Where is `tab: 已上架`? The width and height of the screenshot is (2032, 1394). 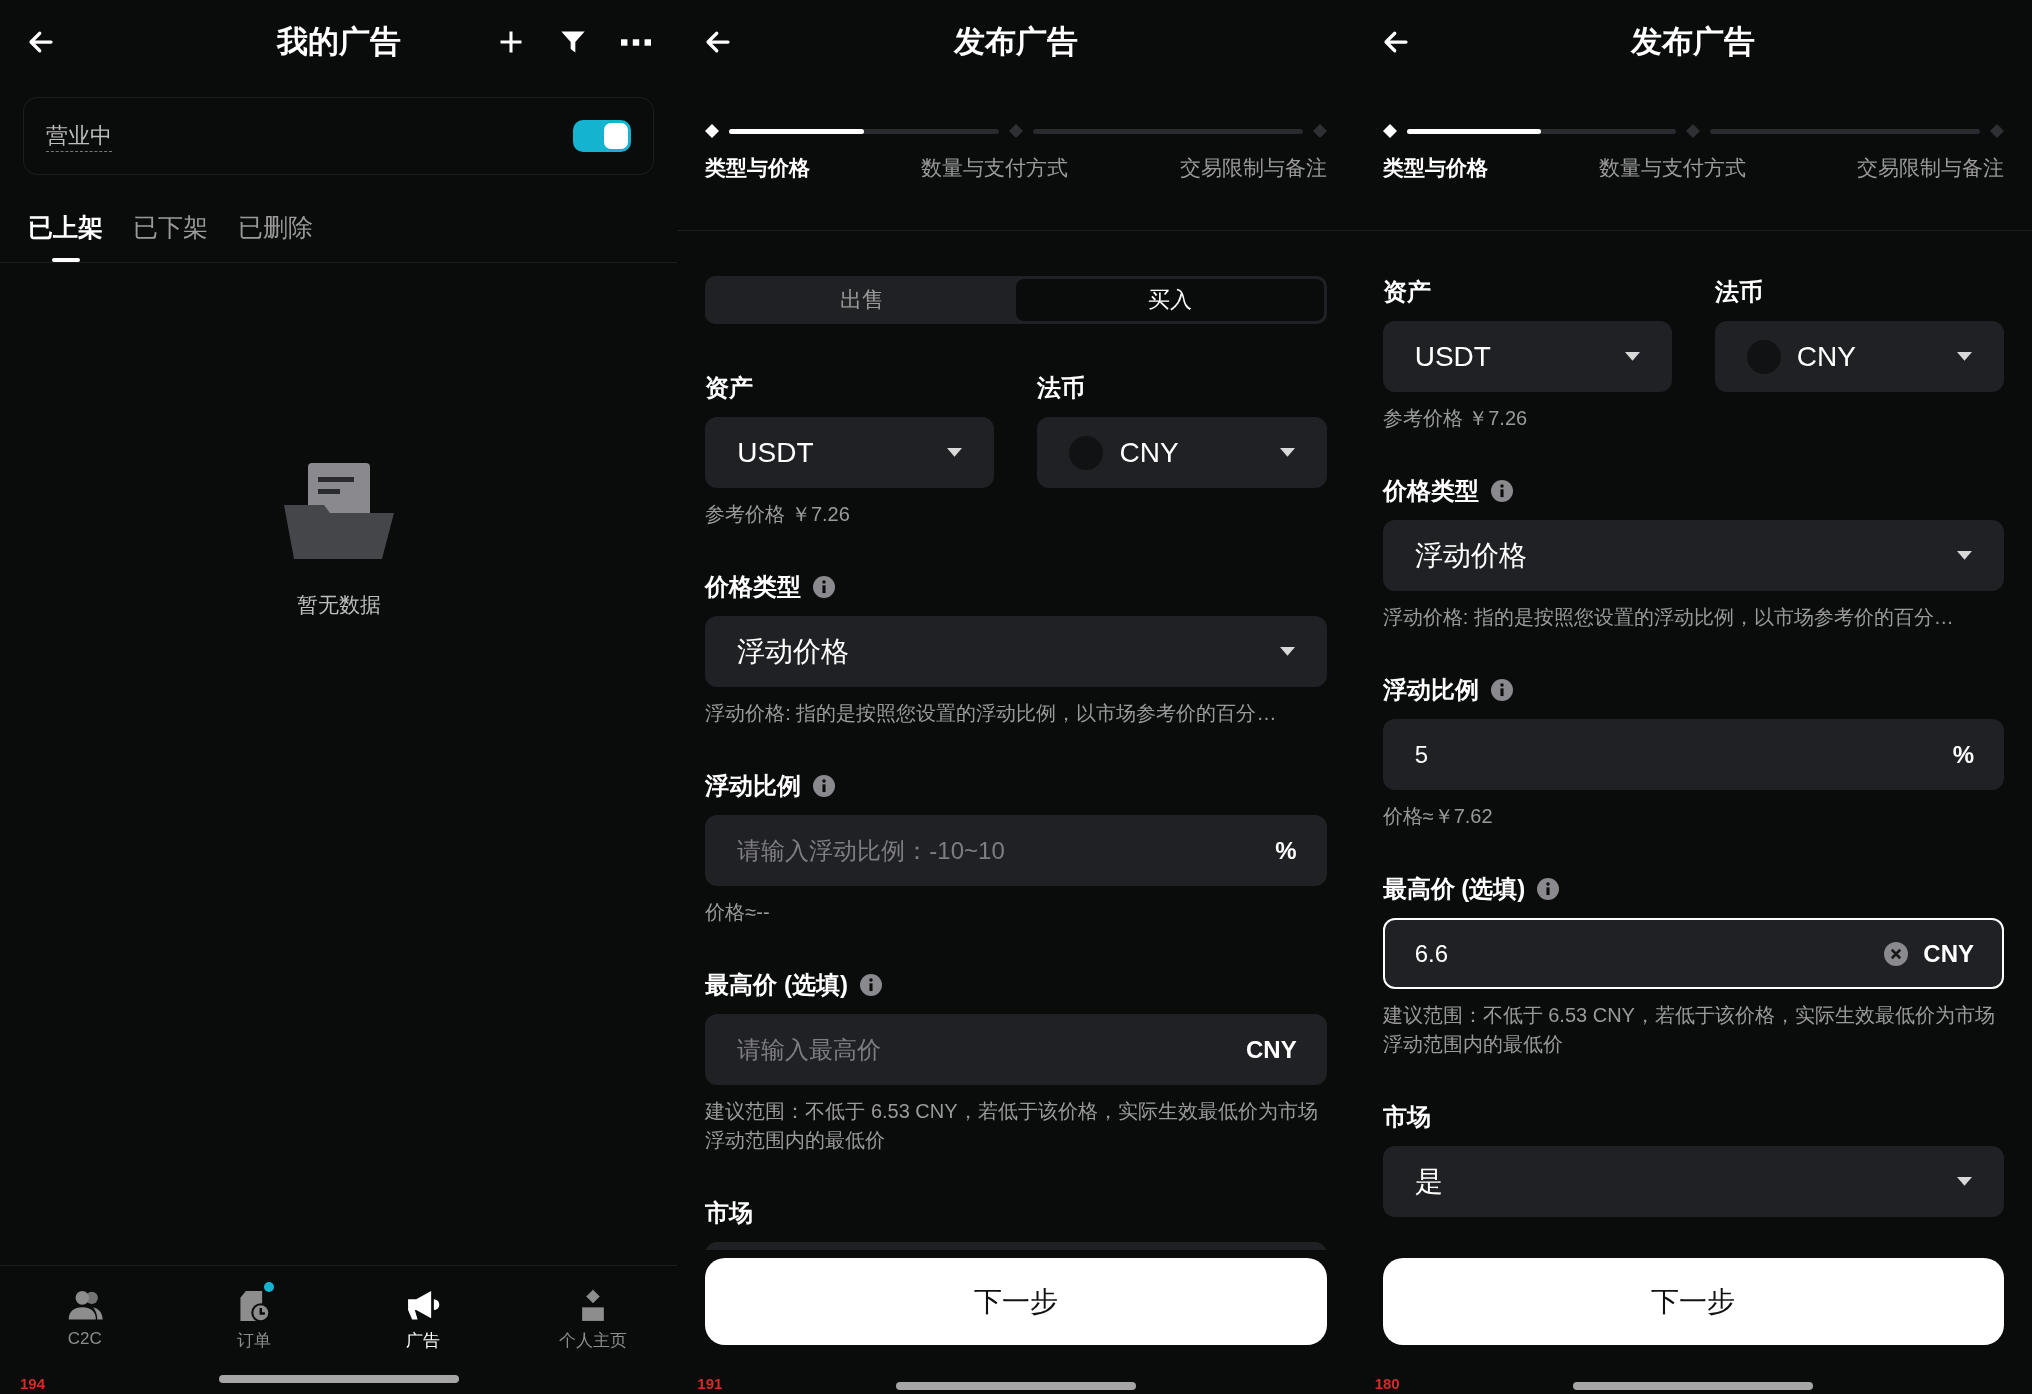
tab: 已上架 is located at coordinates (65, 236).